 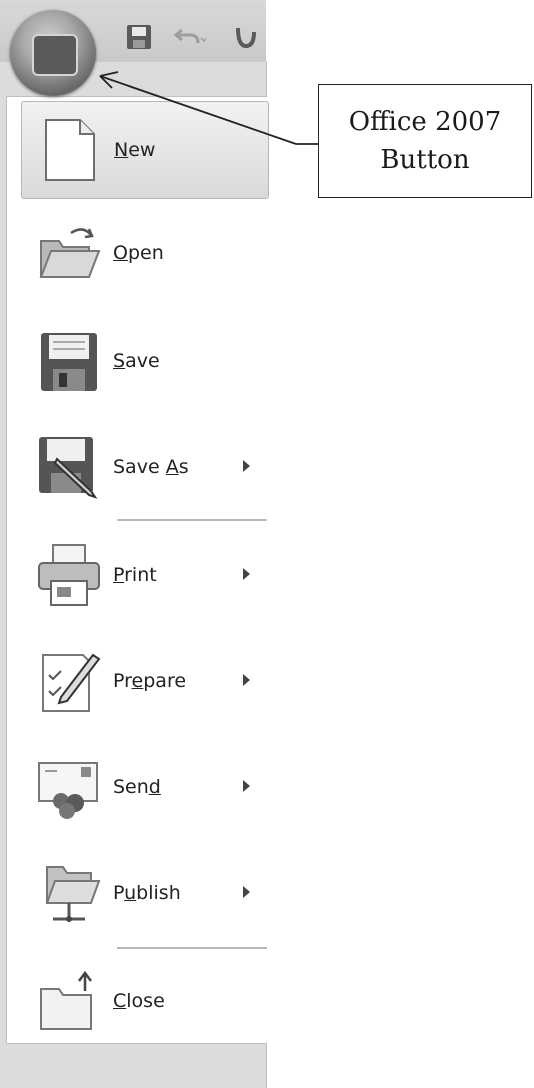 What do you see at coordinates (208, 108) in the screenshot?
I see `callout-arrow` at bounding box center [208, 108].